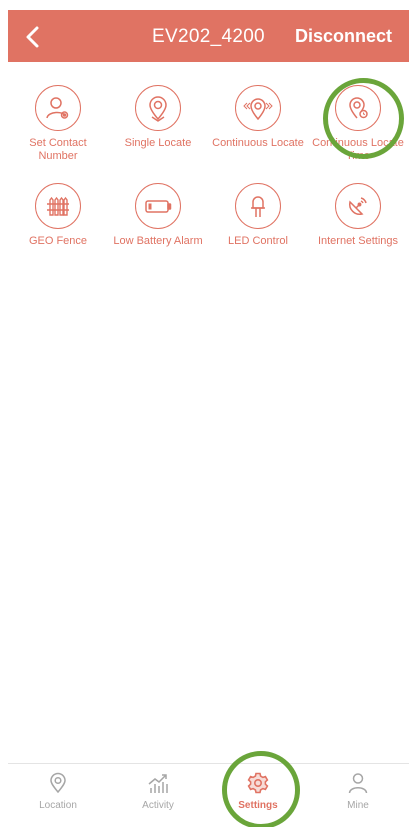  Describe the element at coordinates (158, 206) in the screenshot. I see `low-battery-icon` at that location.